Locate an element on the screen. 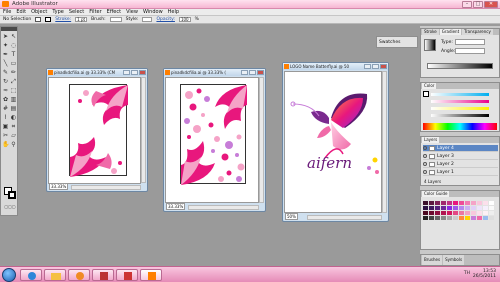 The height and width of the screenshot is (282, 500). document-1-zoom-level: 33.33% is located at coordinates (59, 186).